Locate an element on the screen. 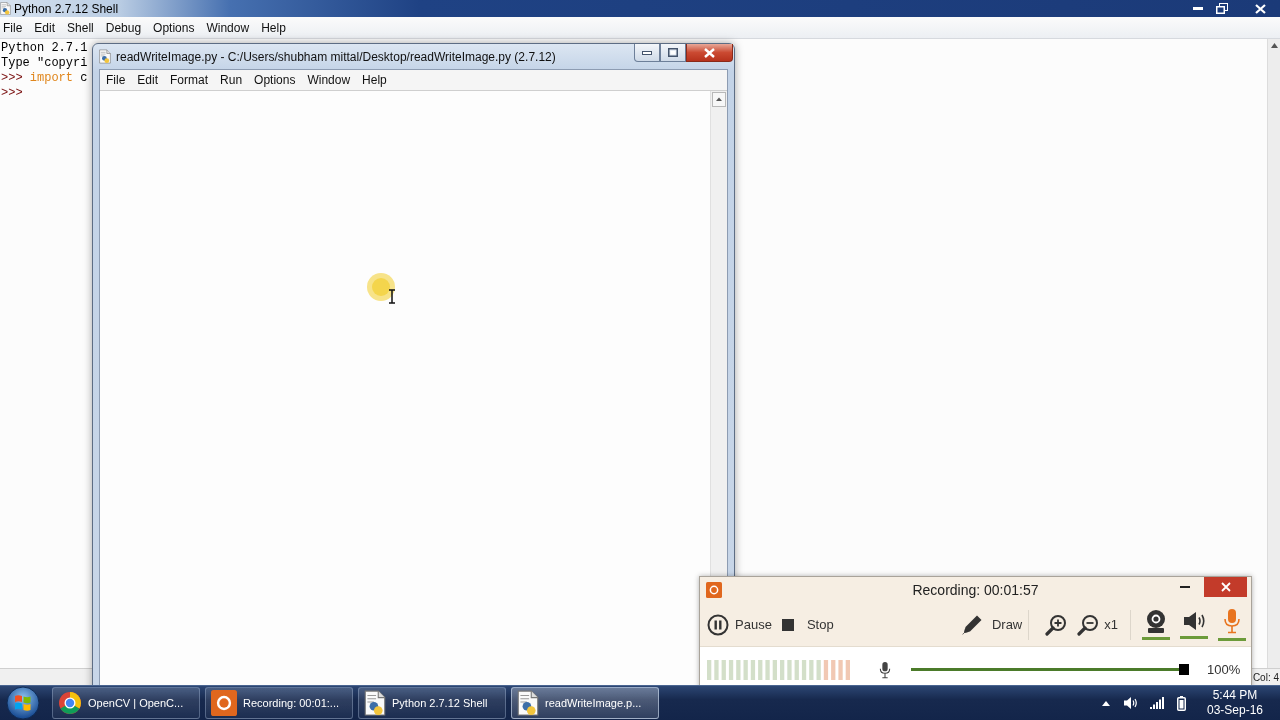  signal-bars-icon is located at coordinates (1157, 703).